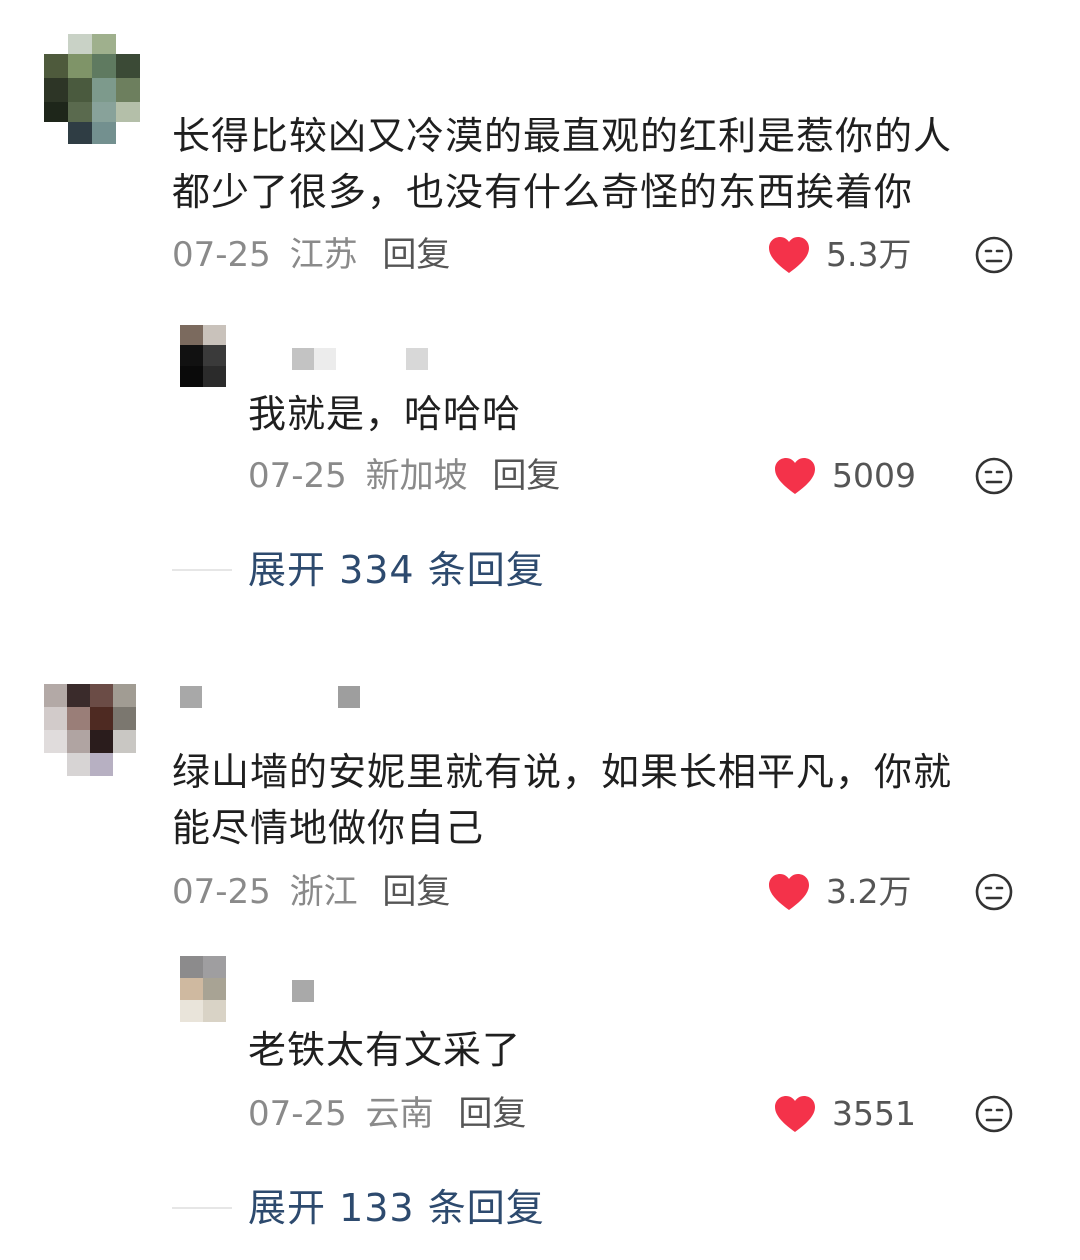 This screenshot has height=1260, width=1080. I want to click on comment-meta: 07-25 江苏 回复, so click(311, 255).